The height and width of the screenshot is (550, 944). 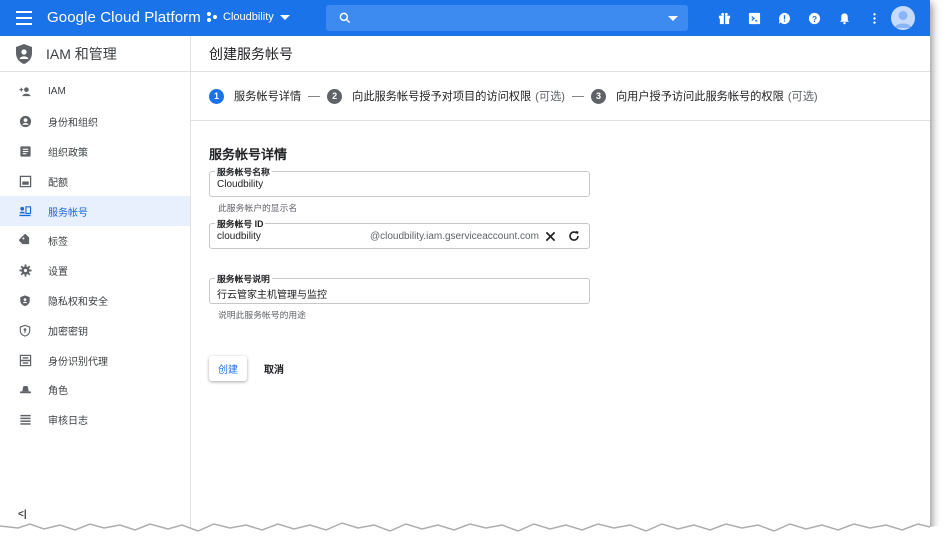 What do you see at coordinates (95, 420) in the screenshot?
I see `sidebar-item-audit-logs: 审核日志` at bounding box center [95, 420].